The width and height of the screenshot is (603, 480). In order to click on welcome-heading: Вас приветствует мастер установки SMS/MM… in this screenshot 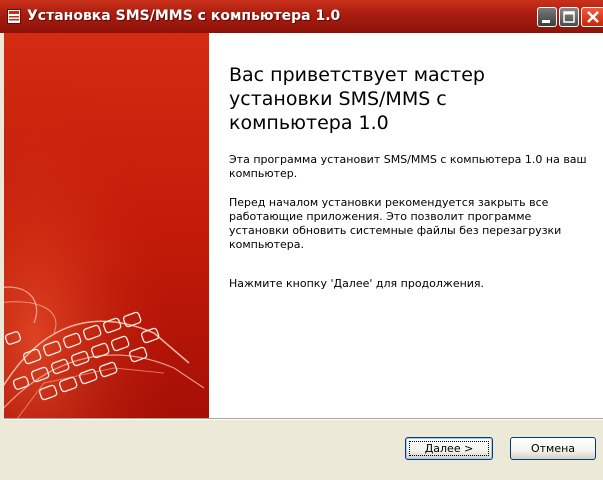, I will do `click(409, 99)`.